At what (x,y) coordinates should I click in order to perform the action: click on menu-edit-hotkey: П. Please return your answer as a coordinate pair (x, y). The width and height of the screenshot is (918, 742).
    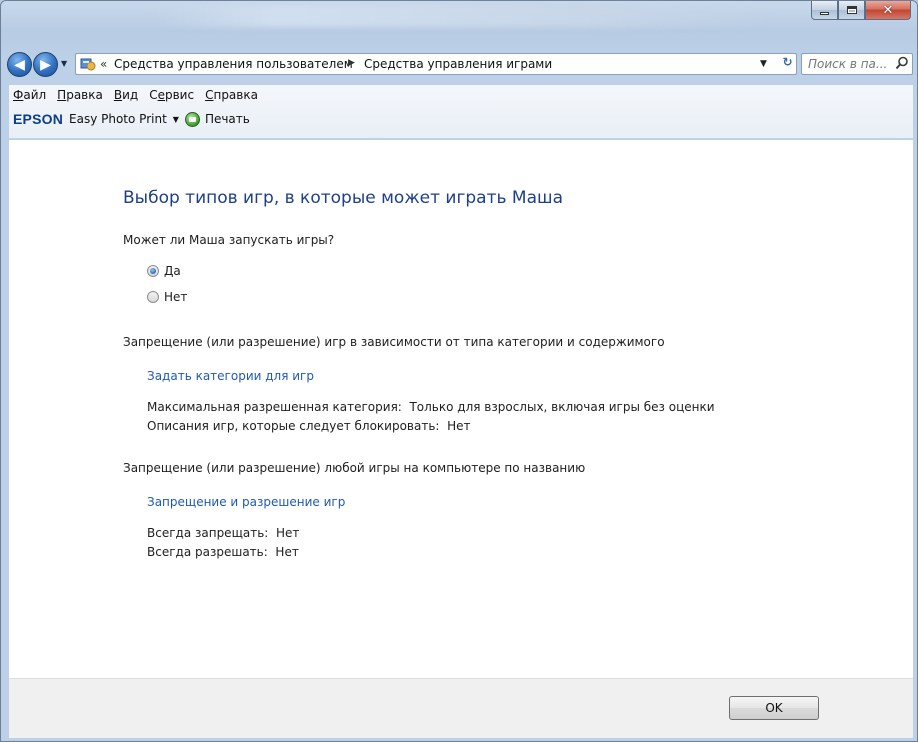
    Looking at the image, I should click on (62, 95).